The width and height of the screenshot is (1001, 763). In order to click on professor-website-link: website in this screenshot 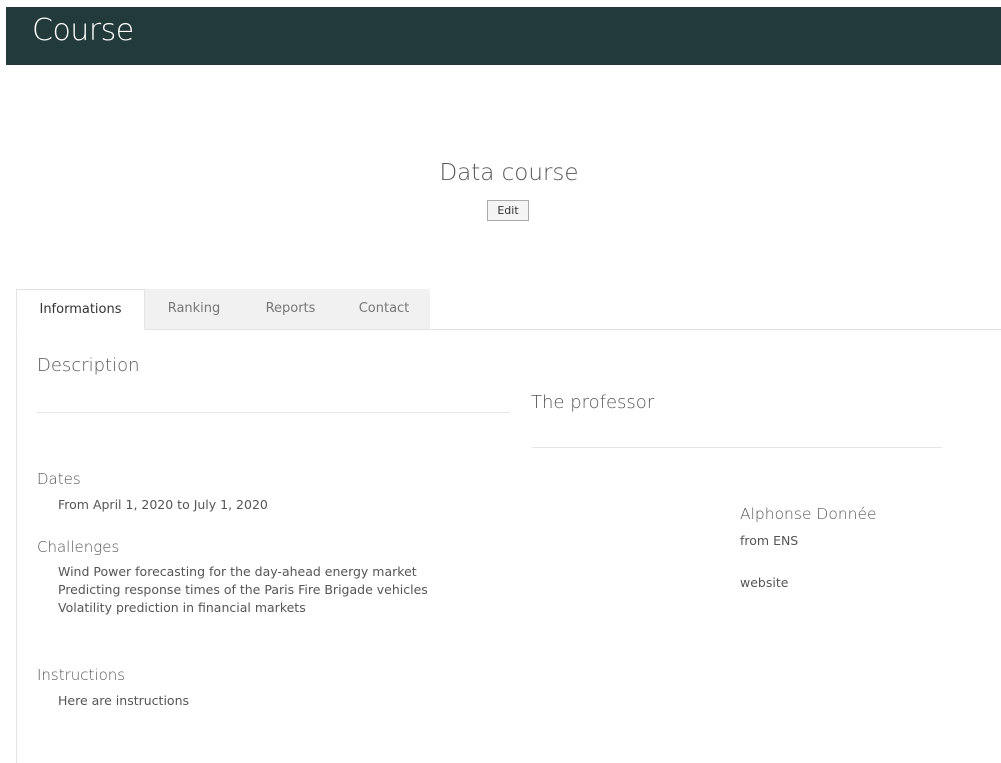, I will do `click(764, 583)`.